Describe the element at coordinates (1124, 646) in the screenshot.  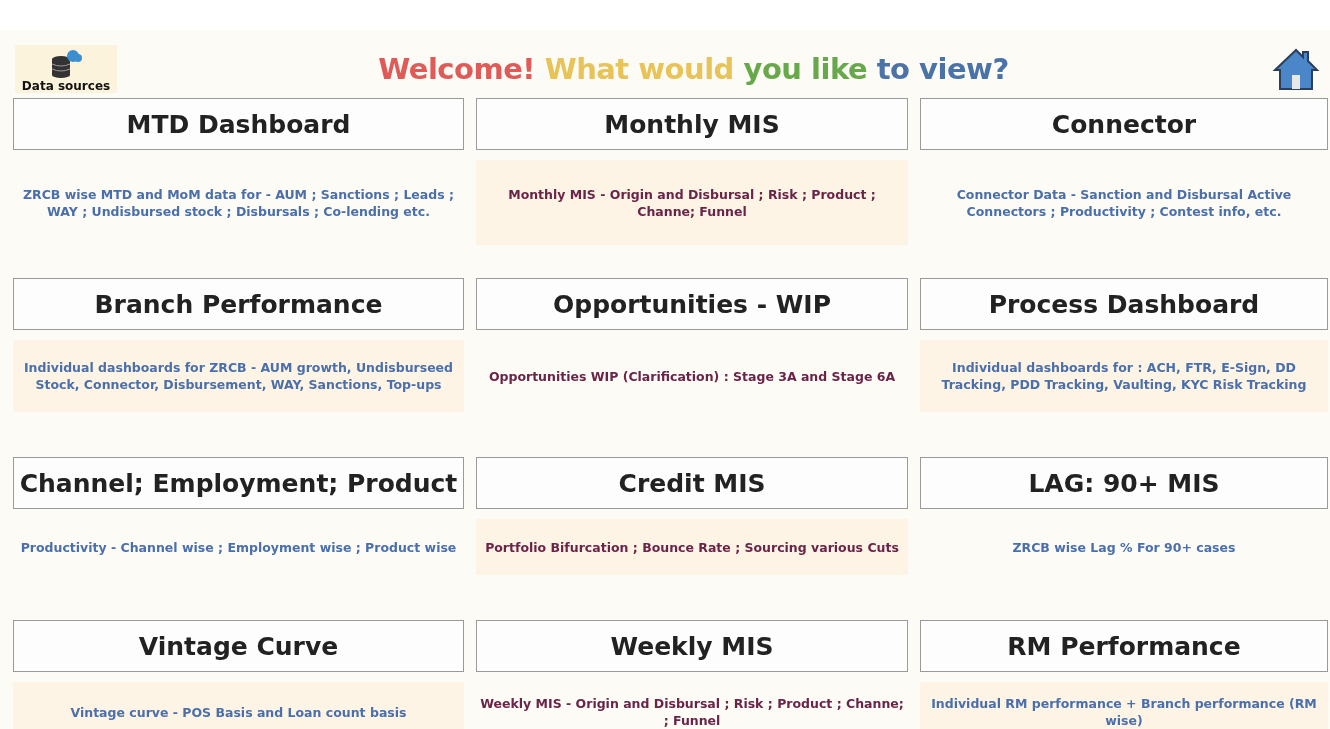
I see `dashboard-button: RM Performance` at that location.